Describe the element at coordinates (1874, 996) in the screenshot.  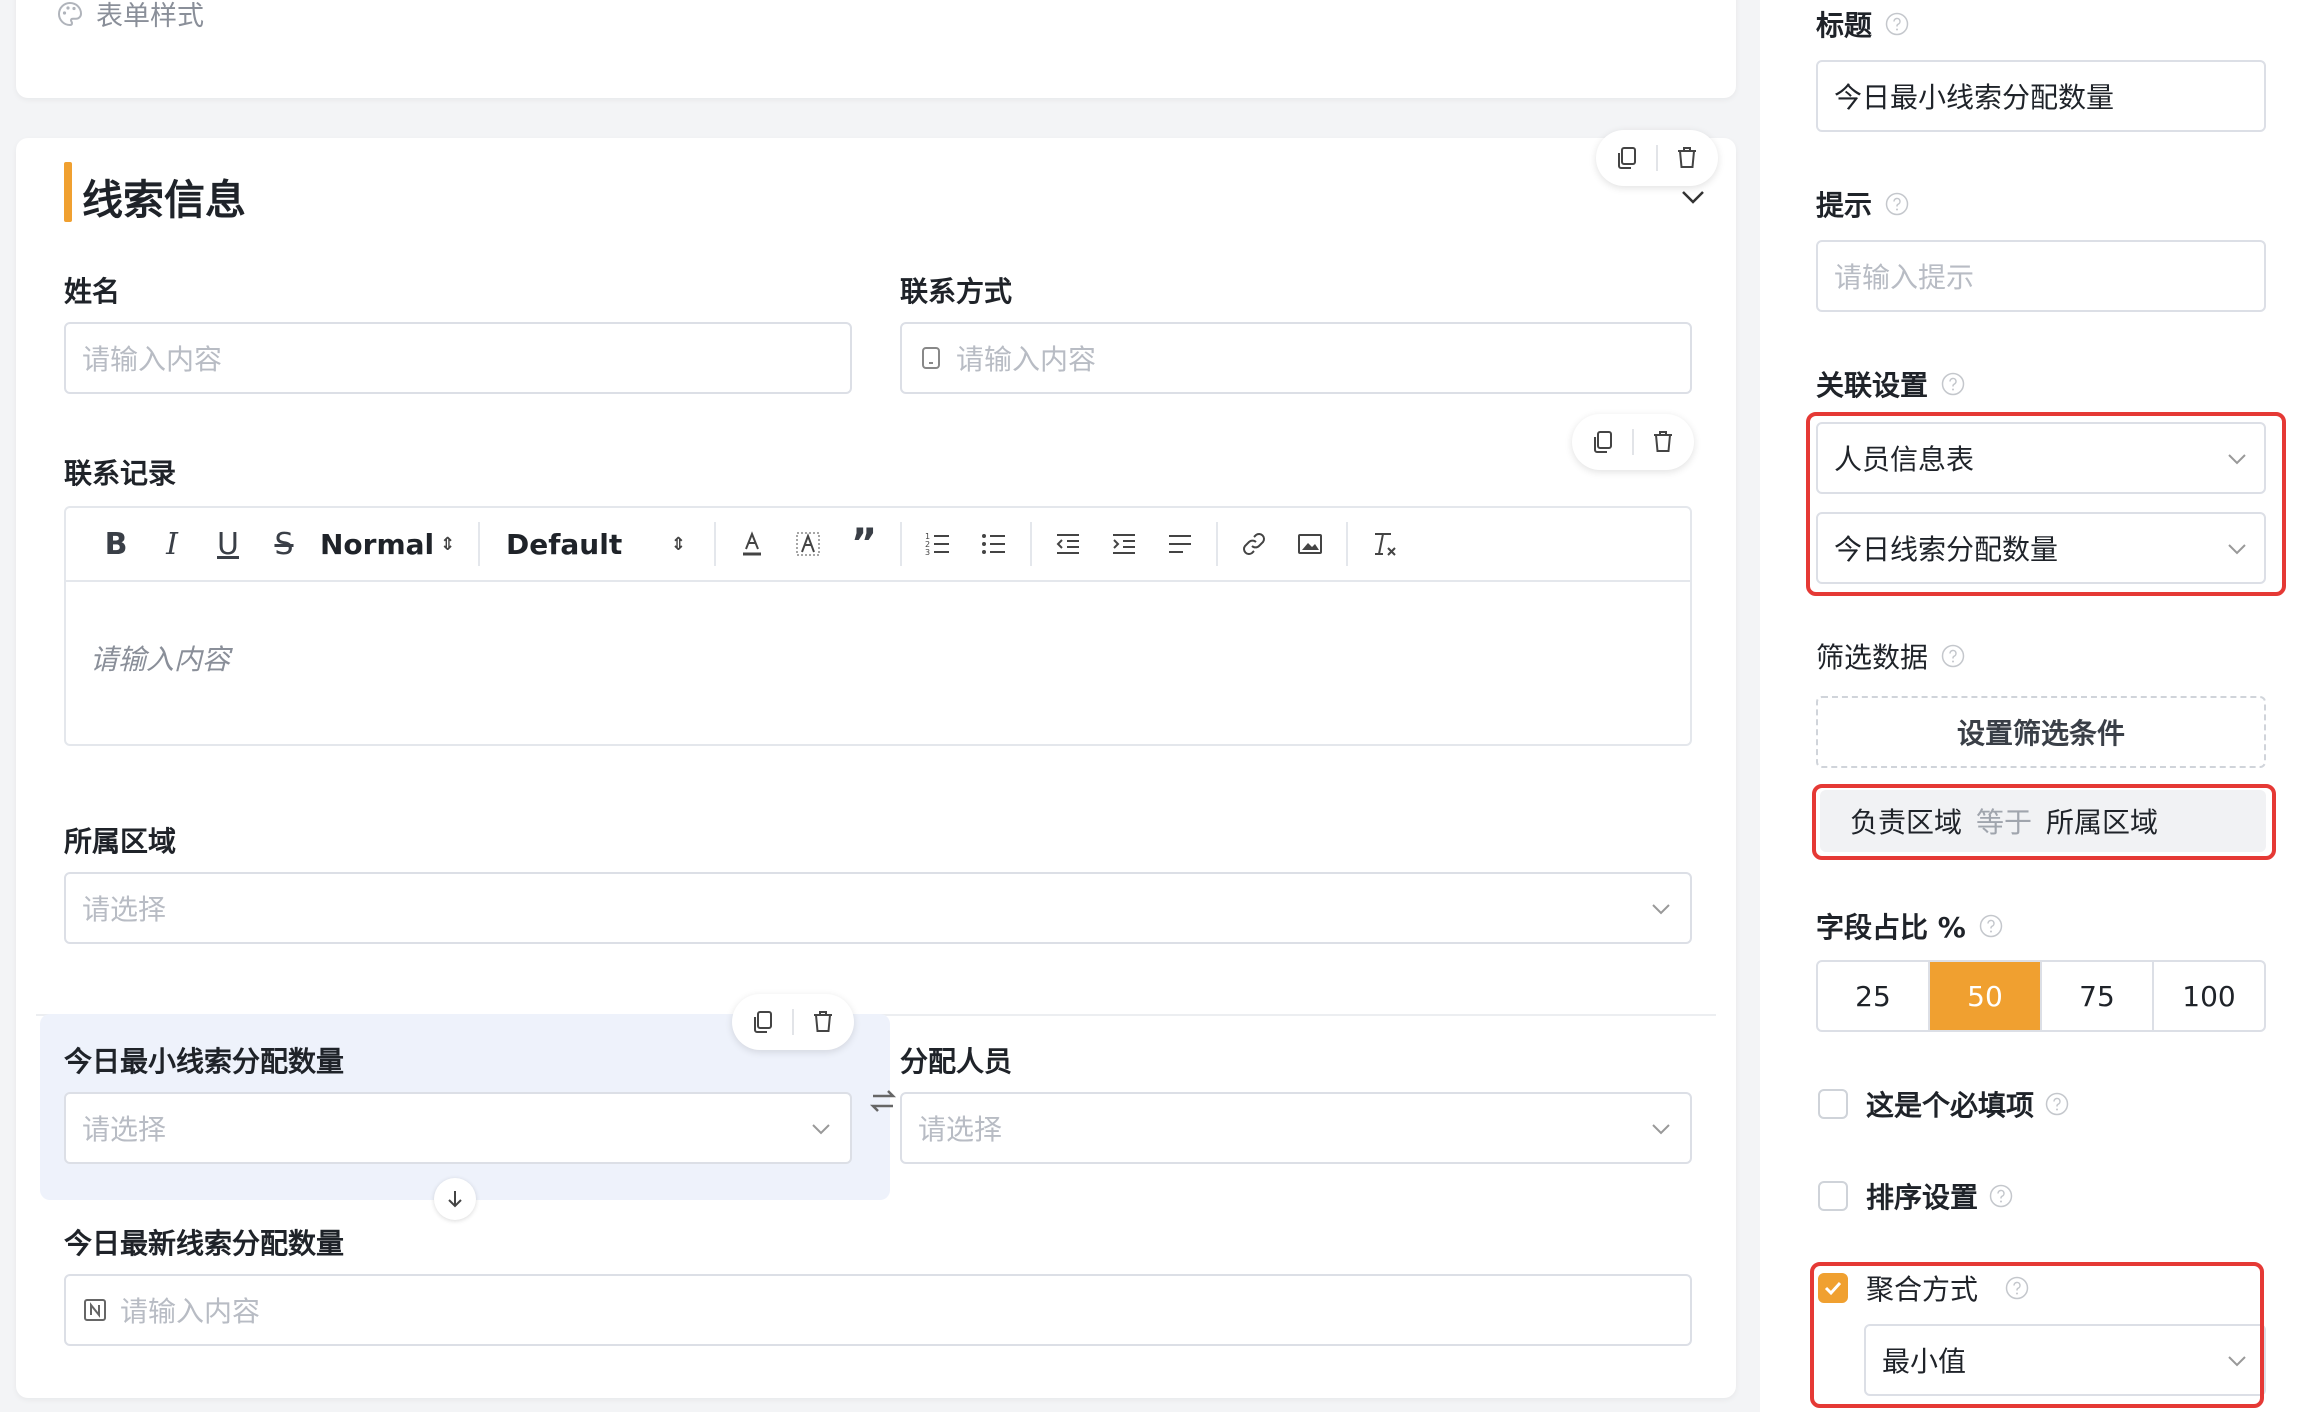
I see `width-option-25: 25` at that location.